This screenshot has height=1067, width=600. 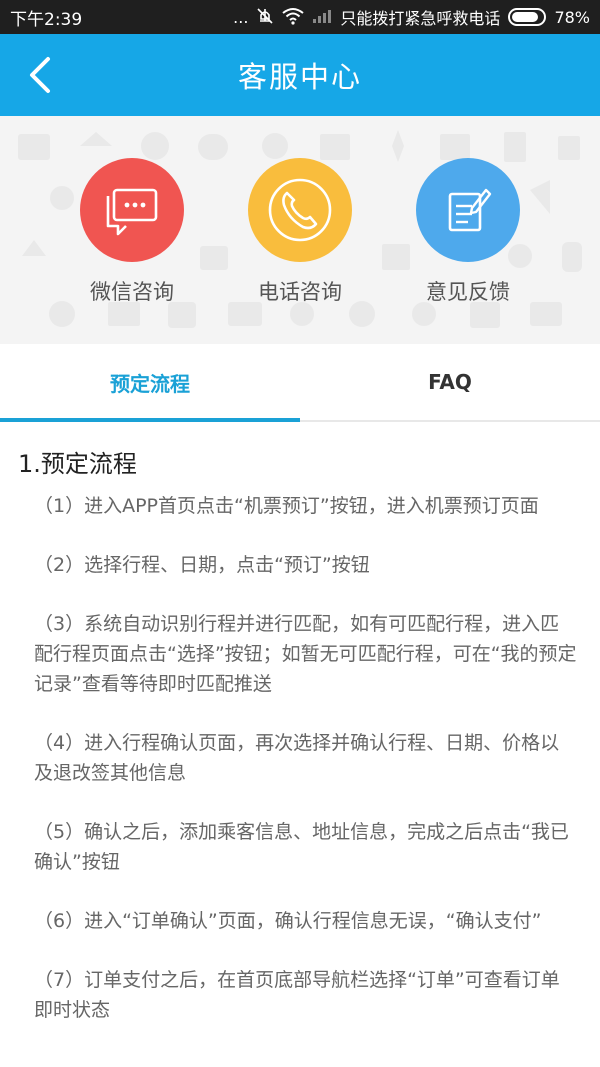 I want to click on step-item: （4）进入行程确认页面，再次选择并确认行程、日期、价格以及退改签其他信息, so click(x=297, y=758).